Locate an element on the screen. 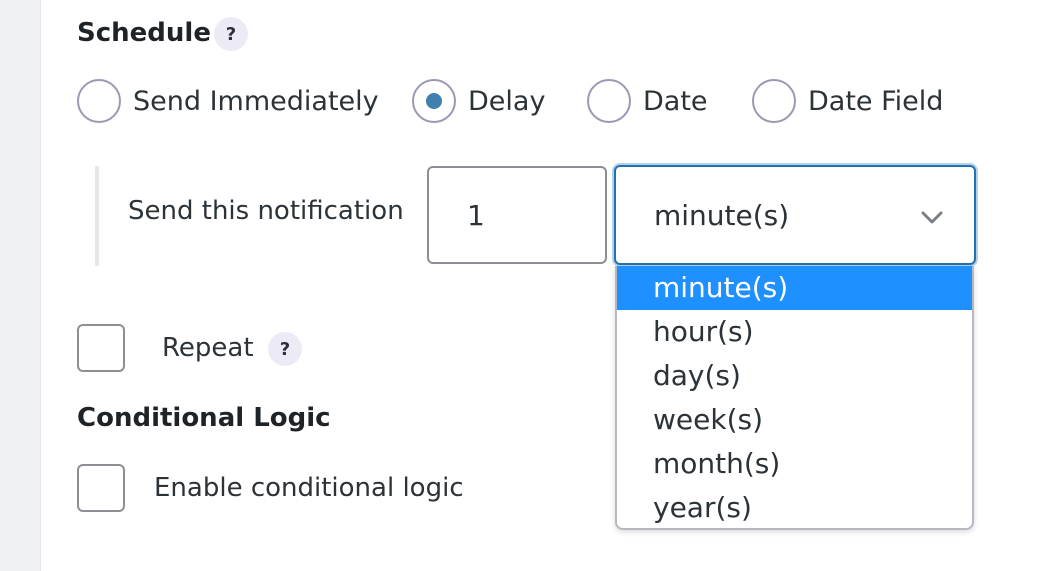 Image resolution: width=1059 pixels, height=571 pixels. dropdown-option-minutes: minute(s) is located at coordinates (794, 288).